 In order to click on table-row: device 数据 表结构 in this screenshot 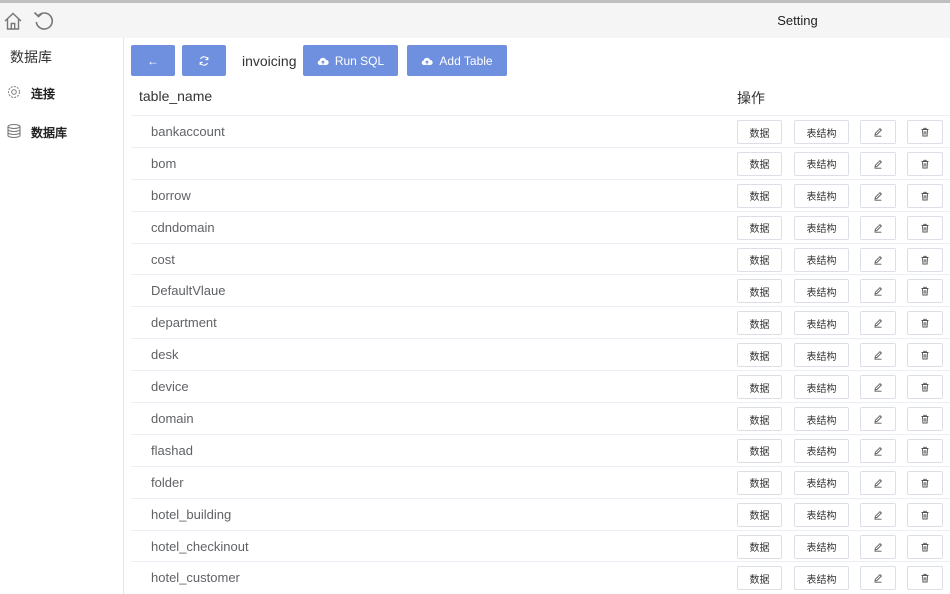, I will do `click(540, 386)`.